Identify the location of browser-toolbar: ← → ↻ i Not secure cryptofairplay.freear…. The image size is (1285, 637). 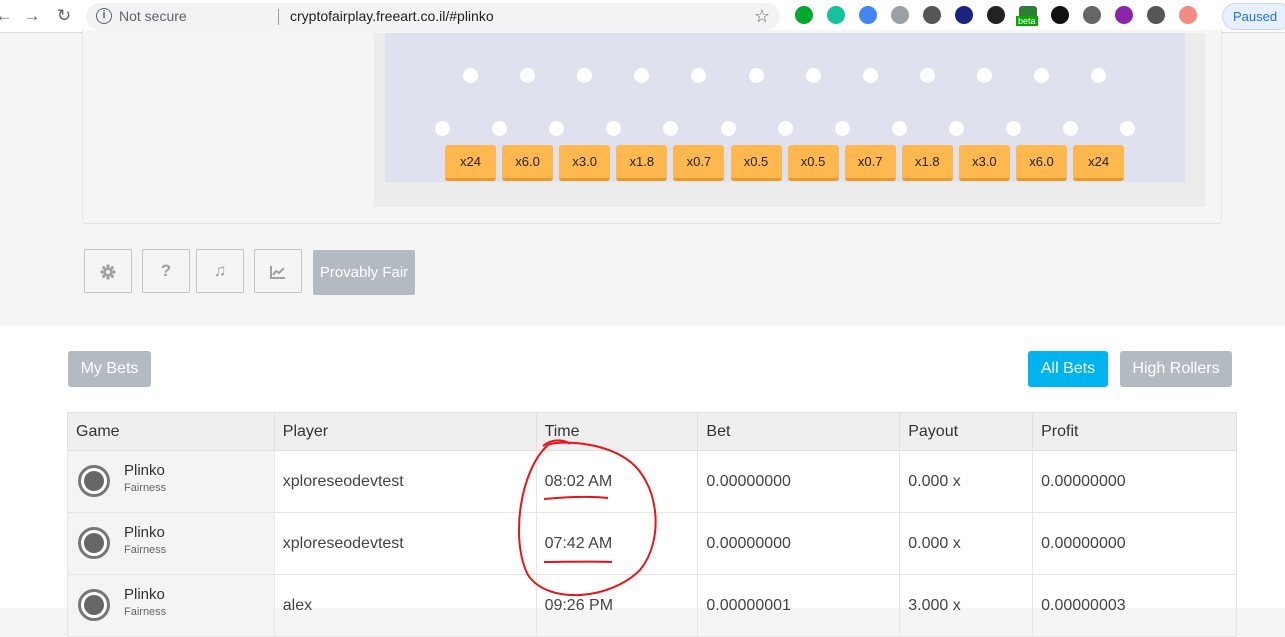
(642, 16).